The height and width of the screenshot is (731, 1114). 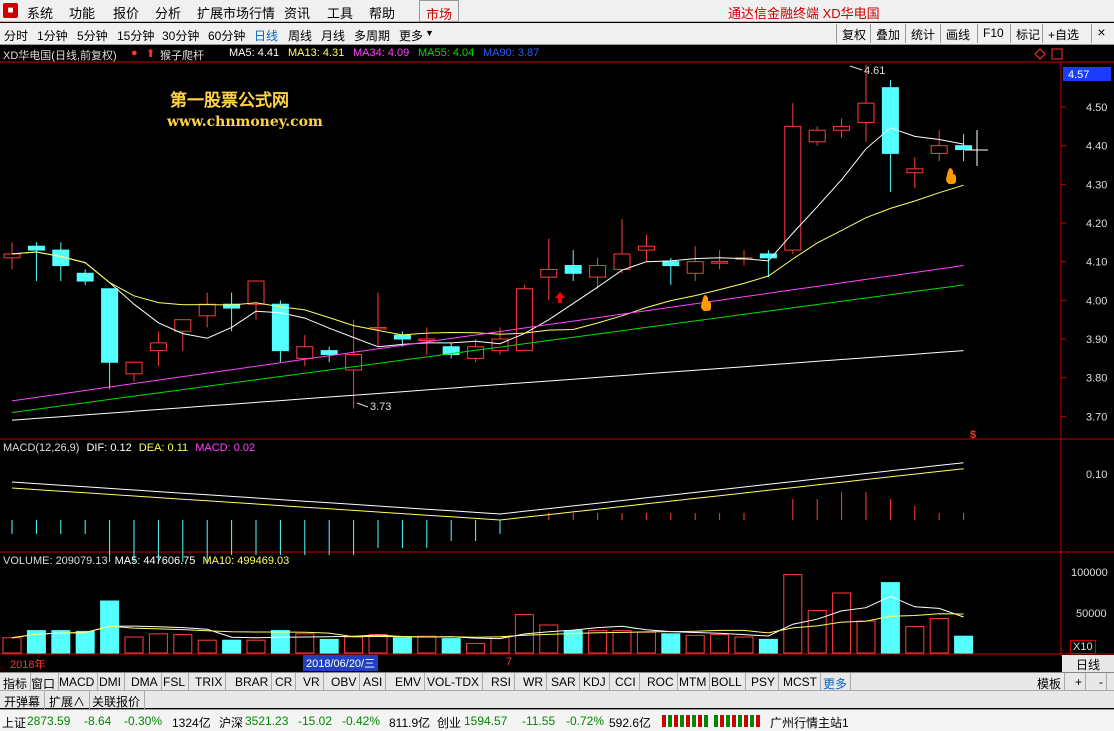 I want to click on market-button: 市场, so click(x=439, y=11).